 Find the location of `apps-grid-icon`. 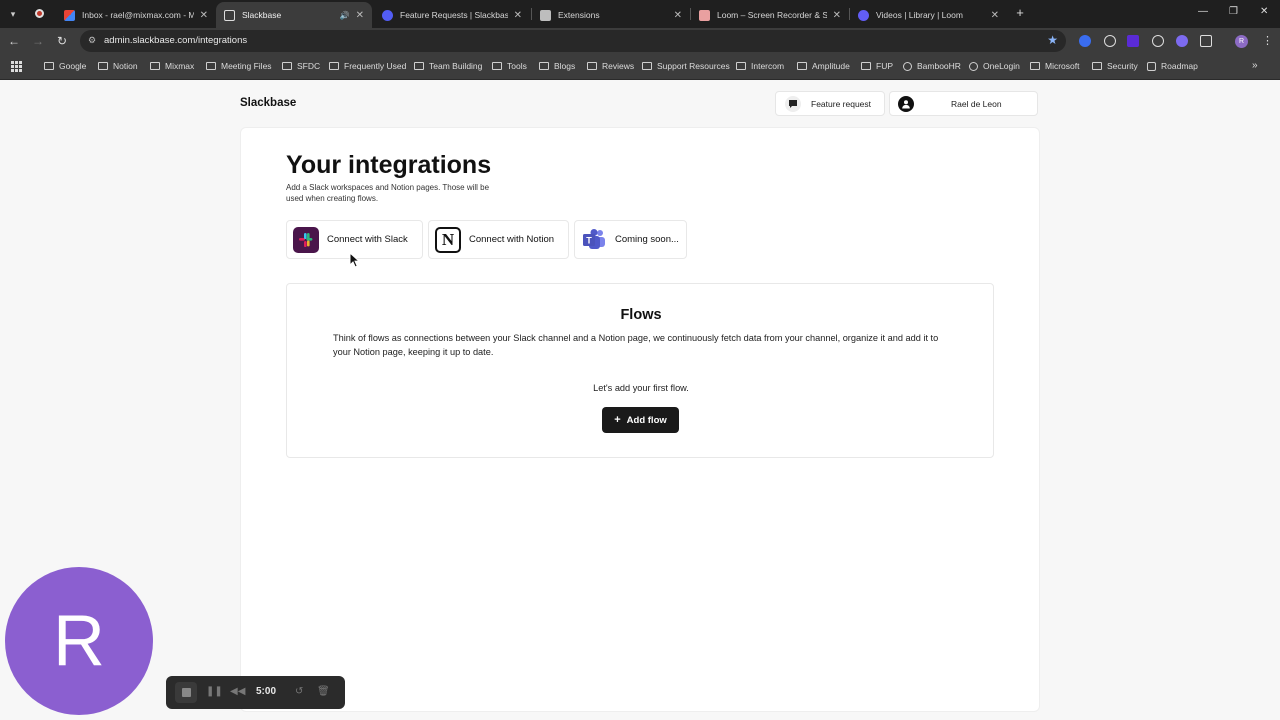

apps-grid-icon is located at coordinates (16, 66).